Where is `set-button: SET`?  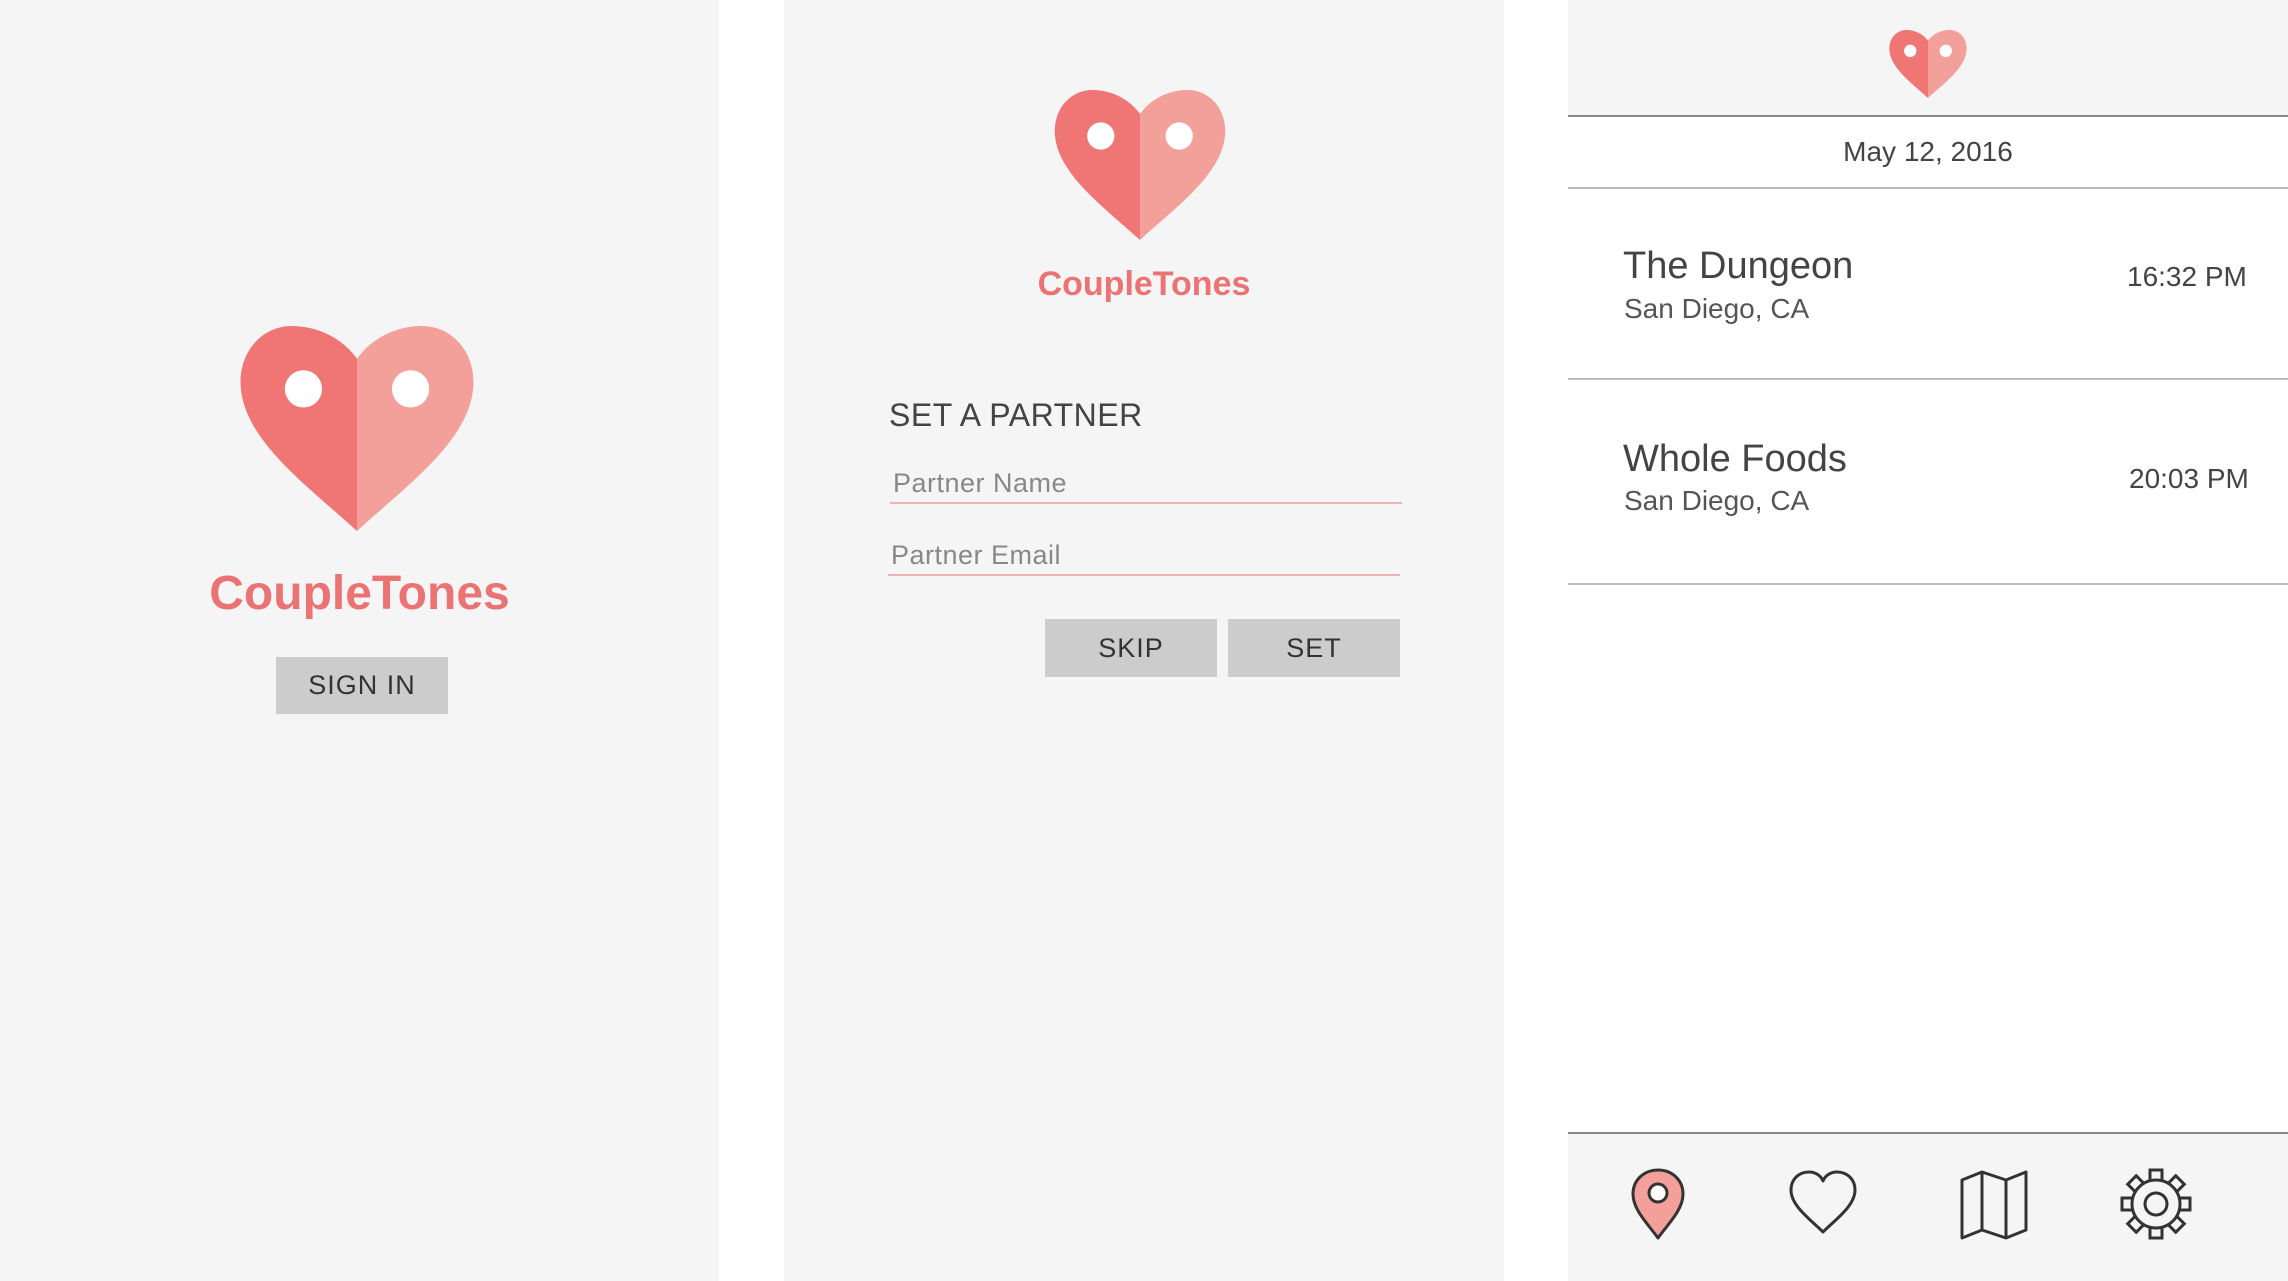 set-button: SET is located at coordinates (1314, 648).